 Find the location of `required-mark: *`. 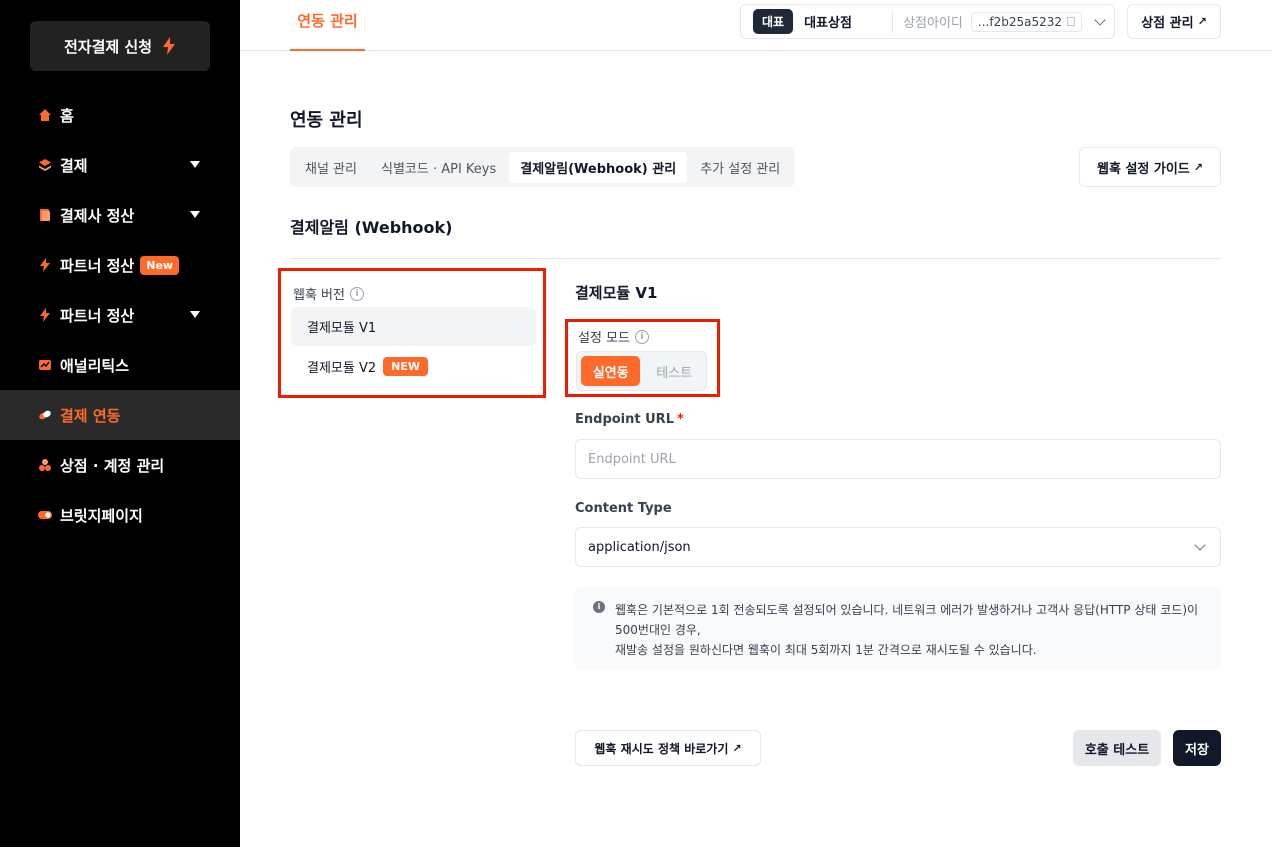

required-mark: * is located at coordinates (680, 419).